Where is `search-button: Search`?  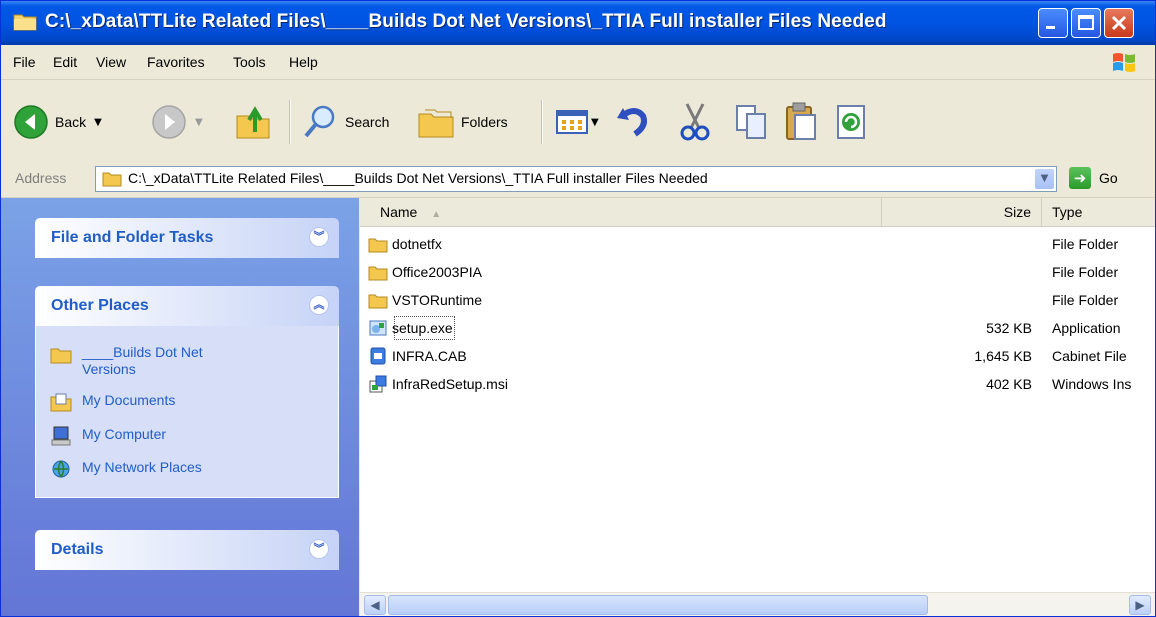 search-button: Search is located at coordinates (345, 122).